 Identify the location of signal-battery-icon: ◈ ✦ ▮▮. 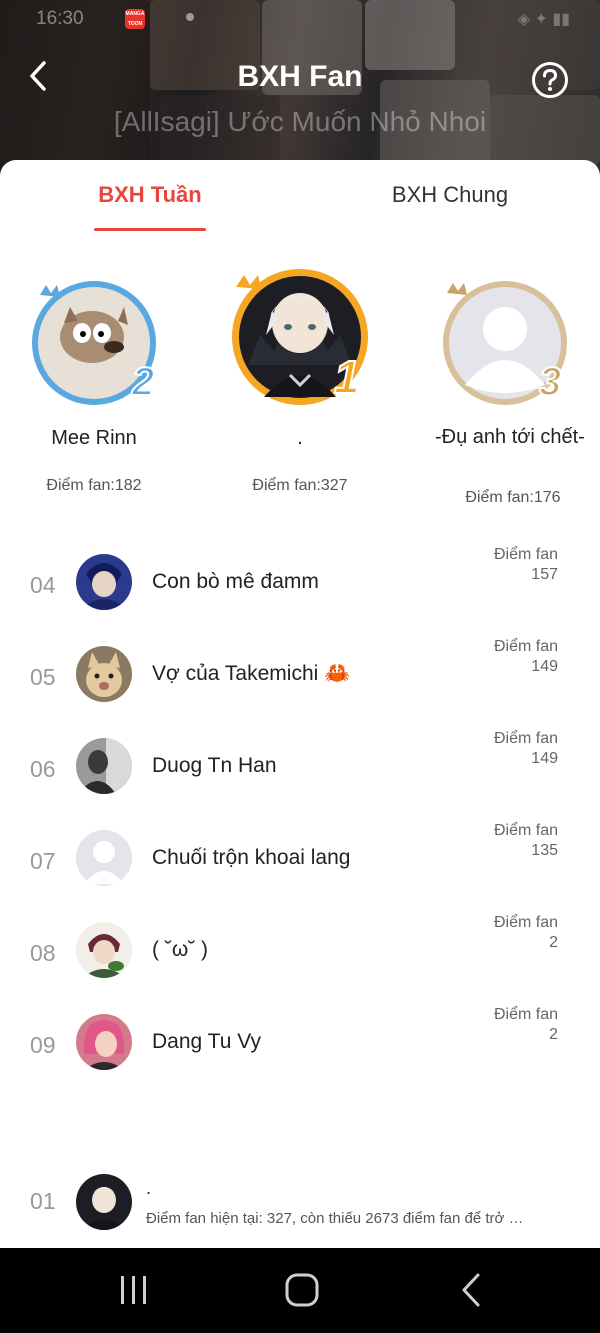
(543, 19).